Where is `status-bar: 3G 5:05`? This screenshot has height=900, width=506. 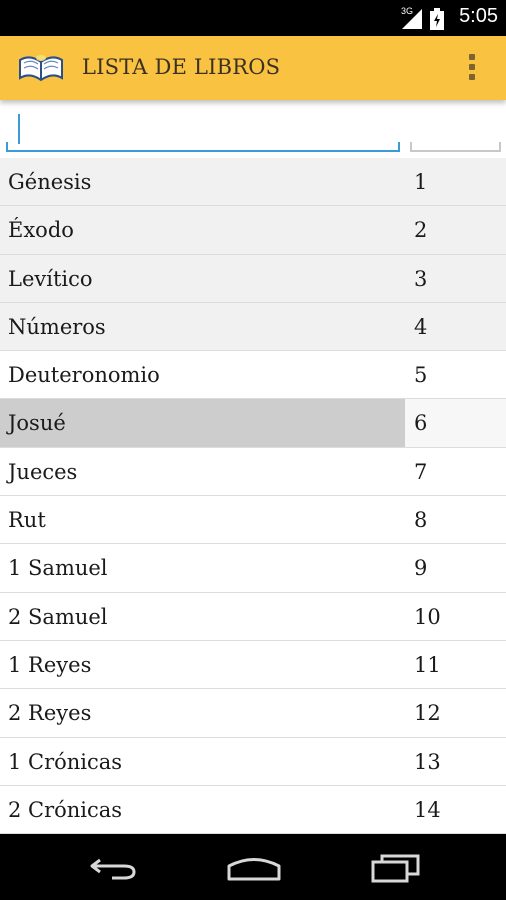 status-bar: 3G 5:05 is located at coordinates (253, 18).